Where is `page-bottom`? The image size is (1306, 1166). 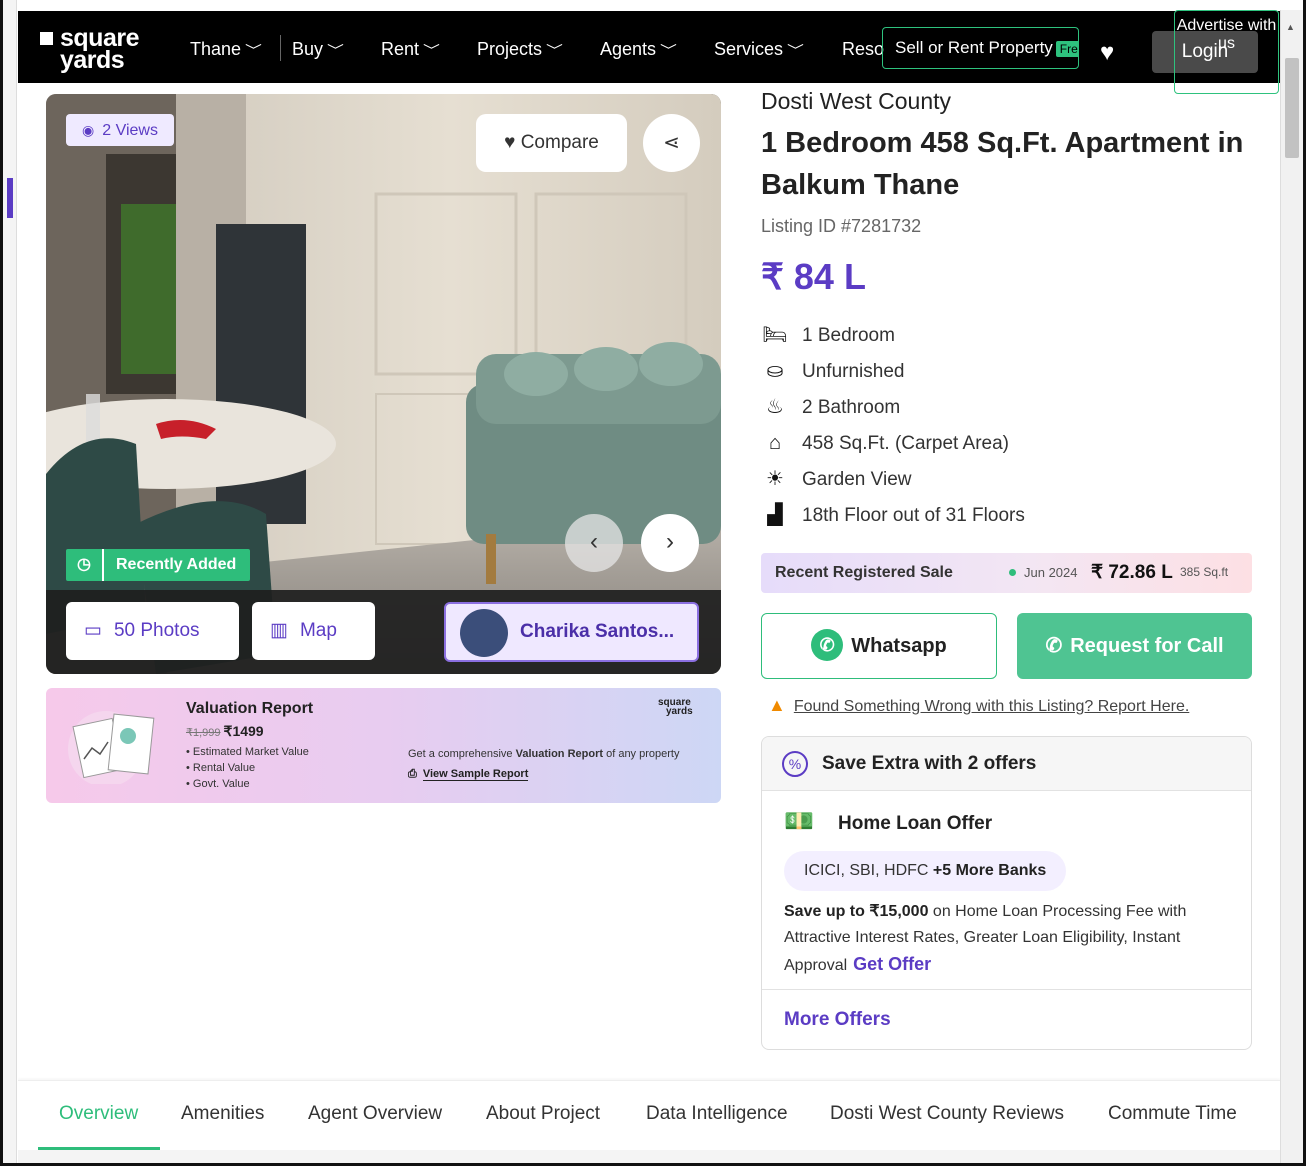
page-bottom is located at coordinates (649, 1156).